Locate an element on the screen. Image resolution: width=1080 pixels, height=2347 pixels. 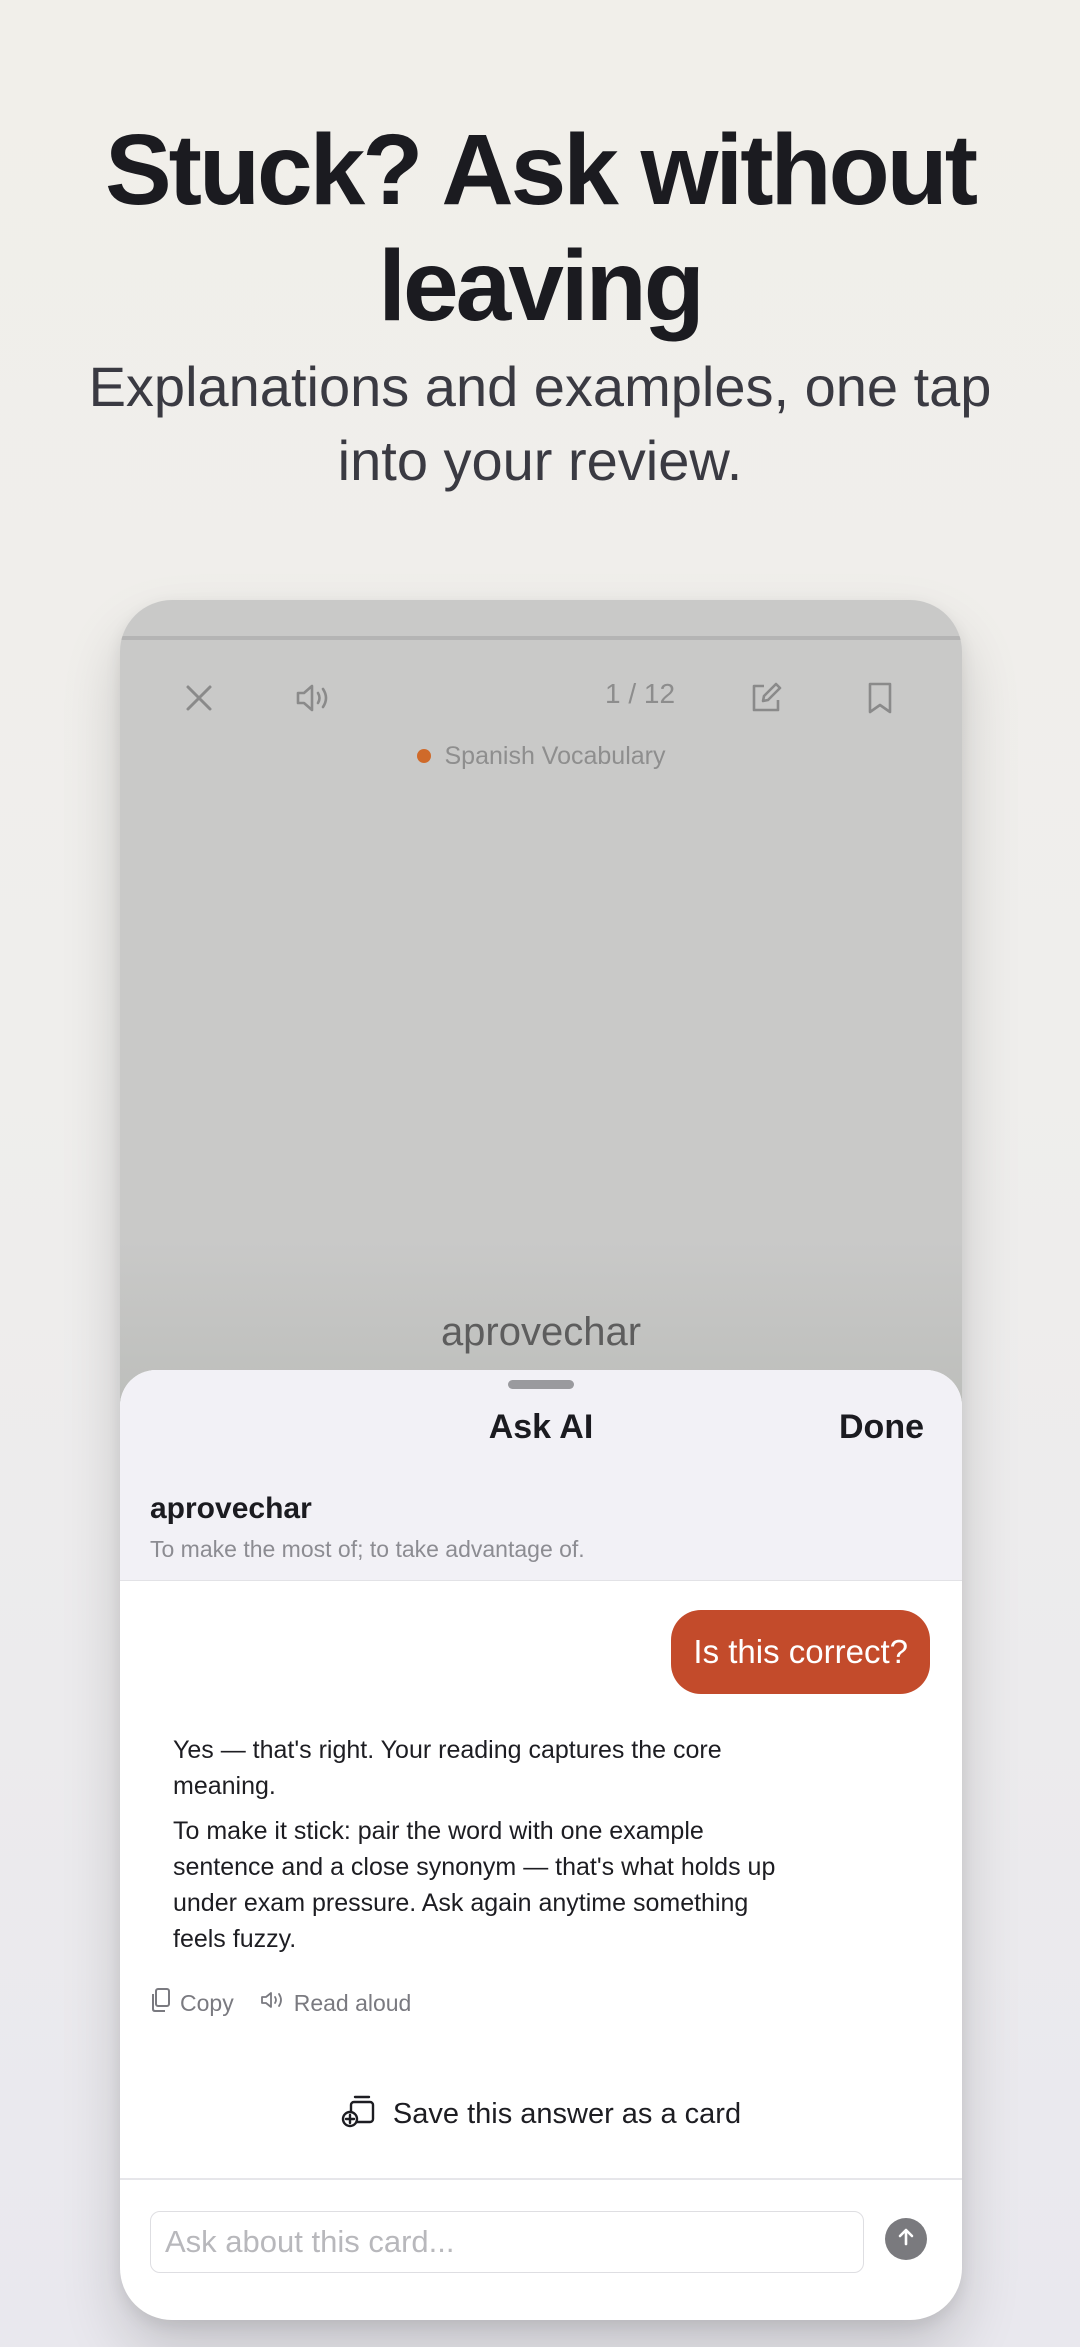
subheading-line-1: Explanations and examples, one tap is located at coordinates (540, 386).